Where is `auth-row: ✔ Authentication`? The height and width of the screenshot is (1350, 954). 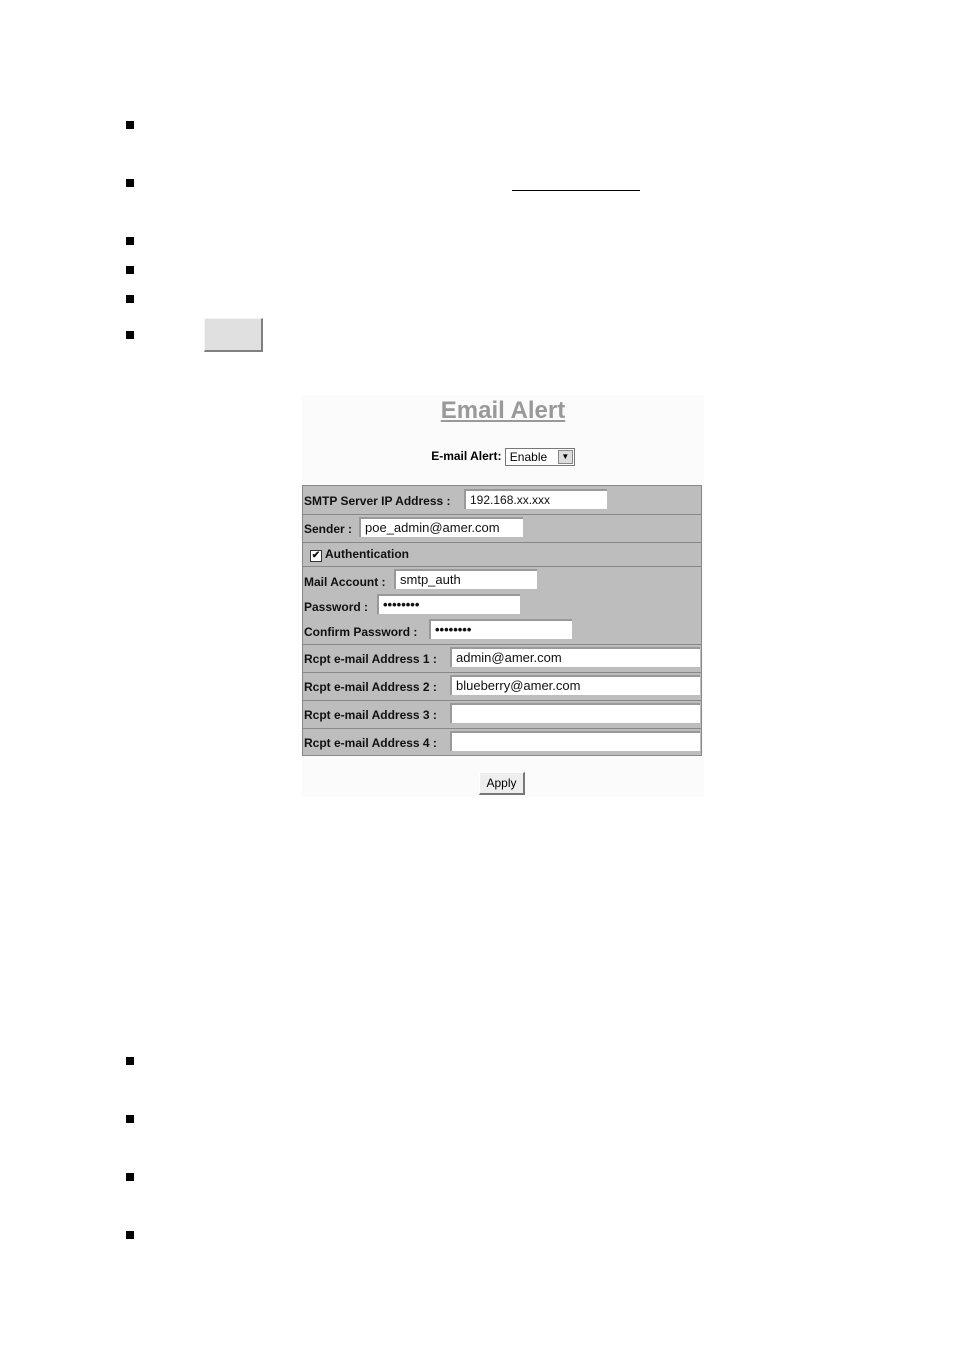
auth-row: ✔ Authentication is located at coordinates (502, 554).